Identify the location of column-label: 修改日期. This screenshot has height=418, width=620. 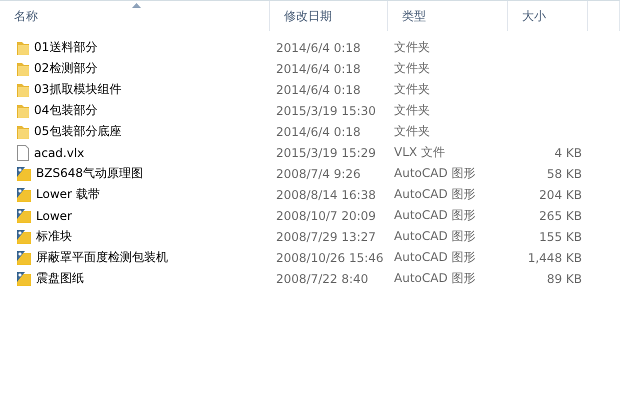
(308, 16).